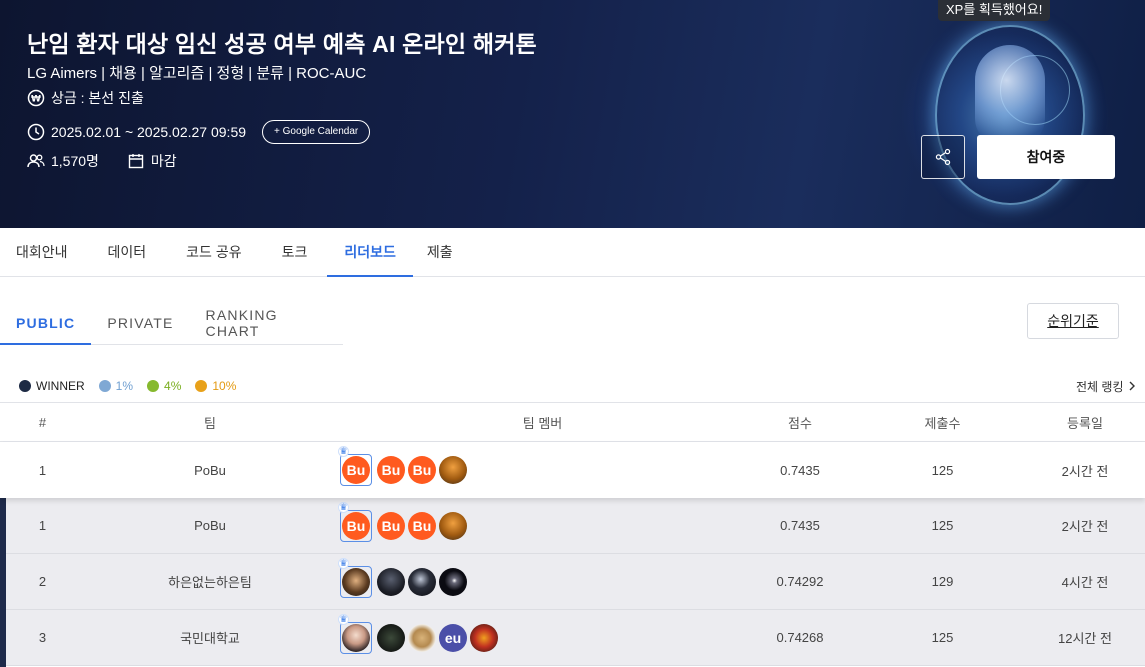  I want to click on all-ranking-link: 전체 랭킹, so click(1106, 386).